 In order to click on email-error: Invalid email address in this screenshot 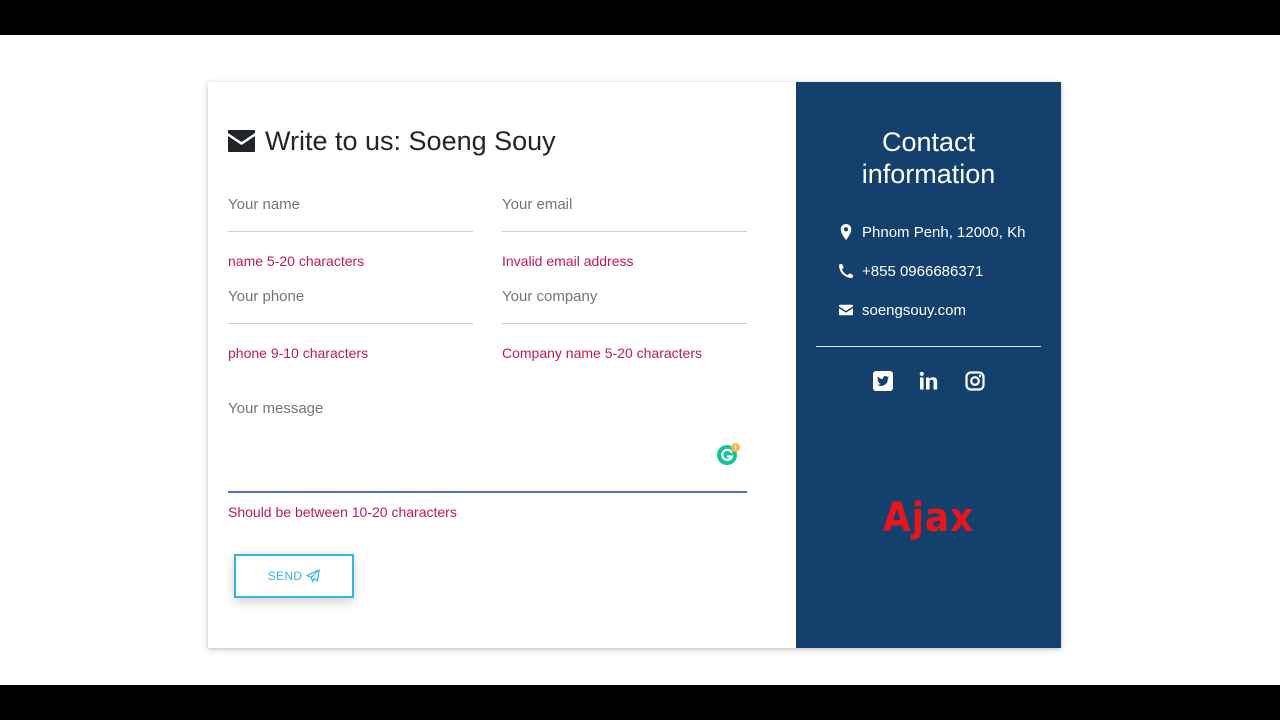, I will do `click(568, 261)`.